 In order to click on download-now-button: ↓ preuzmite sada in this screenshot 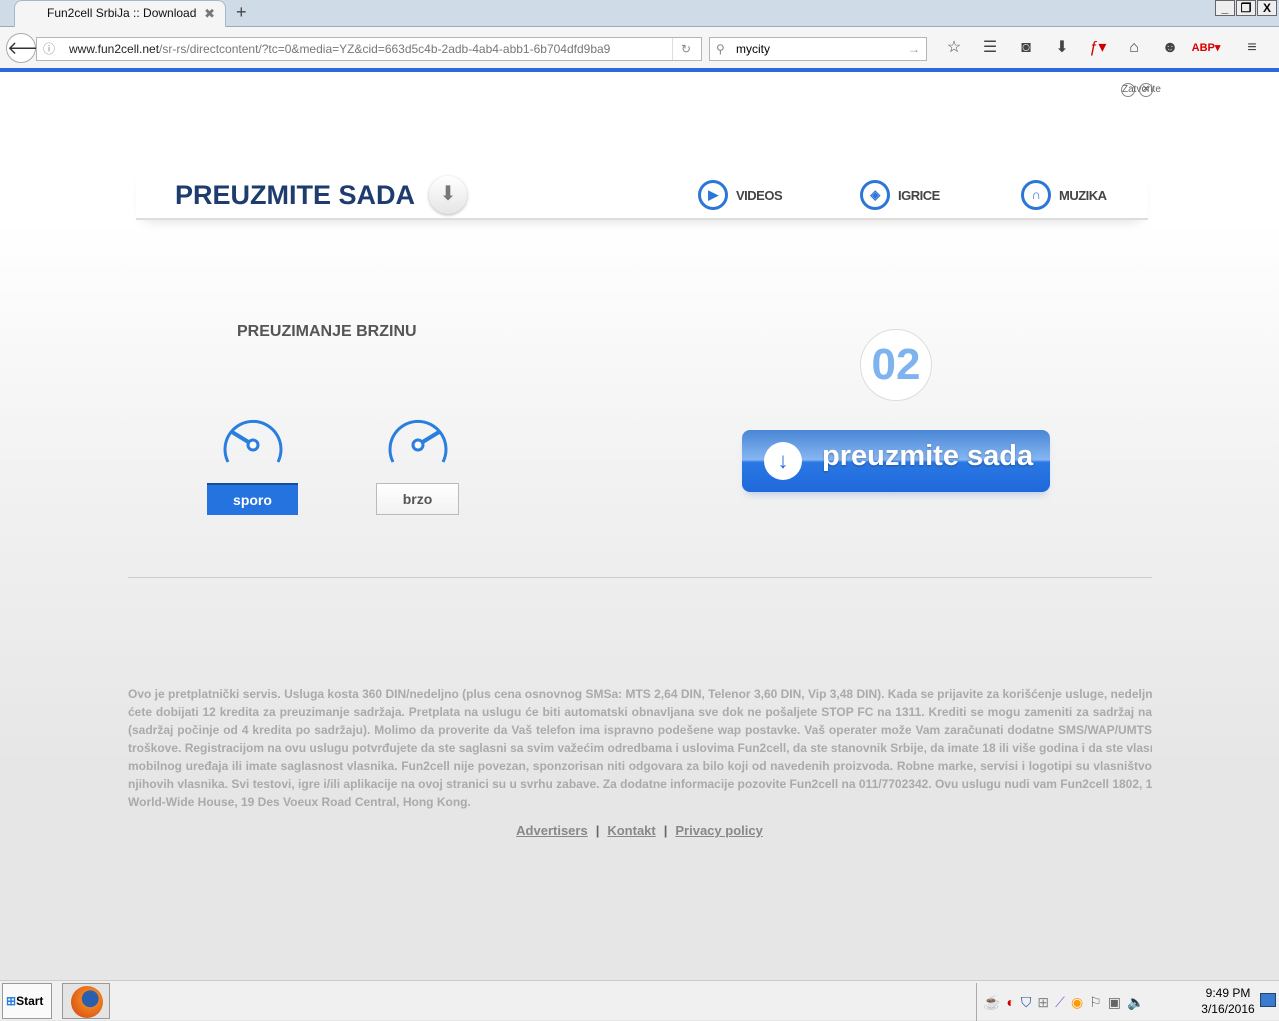, I will do `click(896, 461)`.